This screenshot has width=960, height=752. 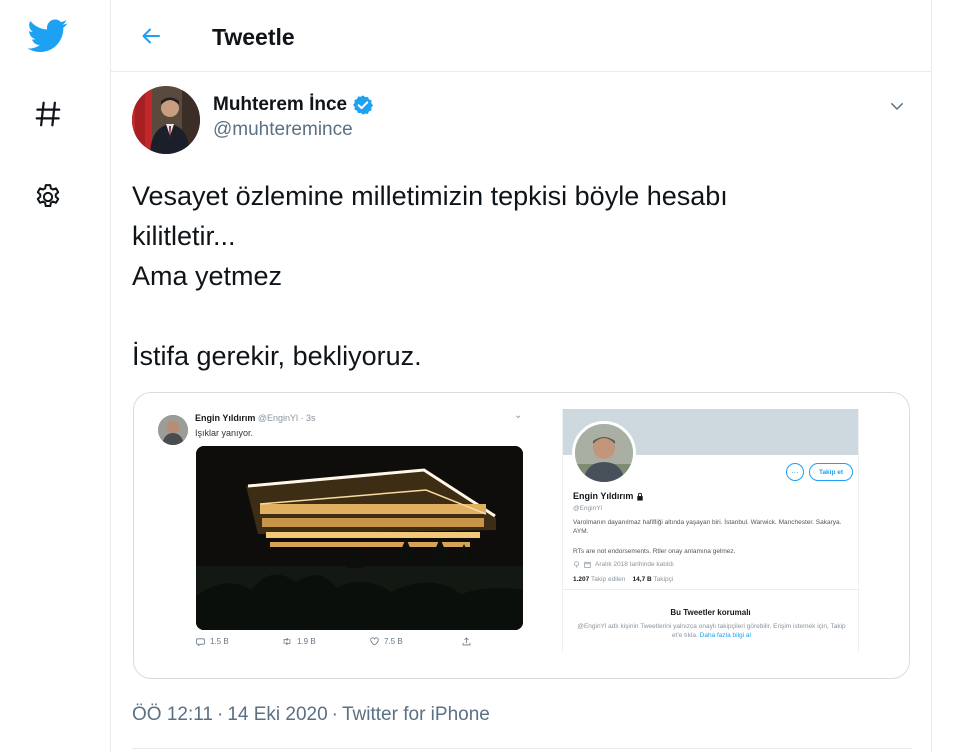 What do you see at coordinates (293, 117) in the screenshot?
I see `author-info: Muhterem İnce @muhteremince` at bounding box center [293, 117].